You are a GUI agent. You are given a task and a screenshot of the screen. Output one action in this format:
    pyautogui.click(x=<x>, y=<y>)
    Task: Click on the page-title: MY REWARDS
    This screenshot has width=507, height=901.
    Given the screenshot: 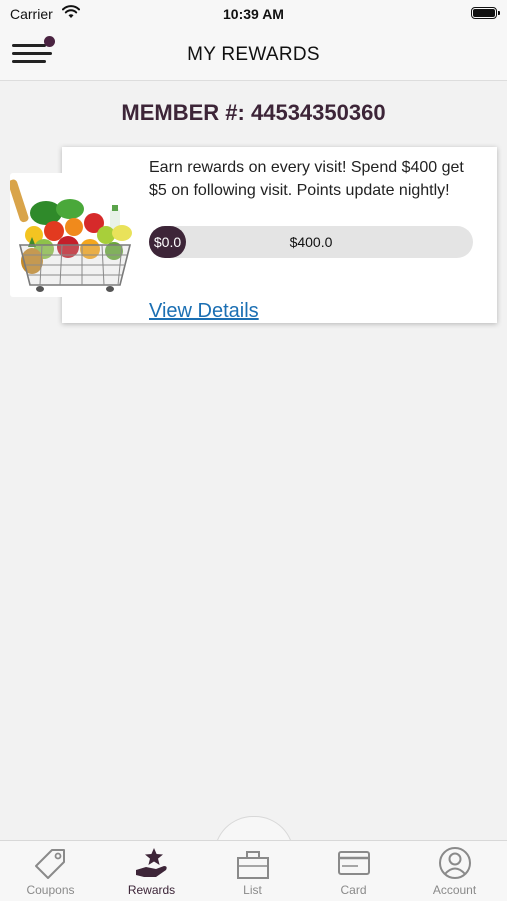 What is the action you would take?
    pyautogui.click(x=253, y=54)
    